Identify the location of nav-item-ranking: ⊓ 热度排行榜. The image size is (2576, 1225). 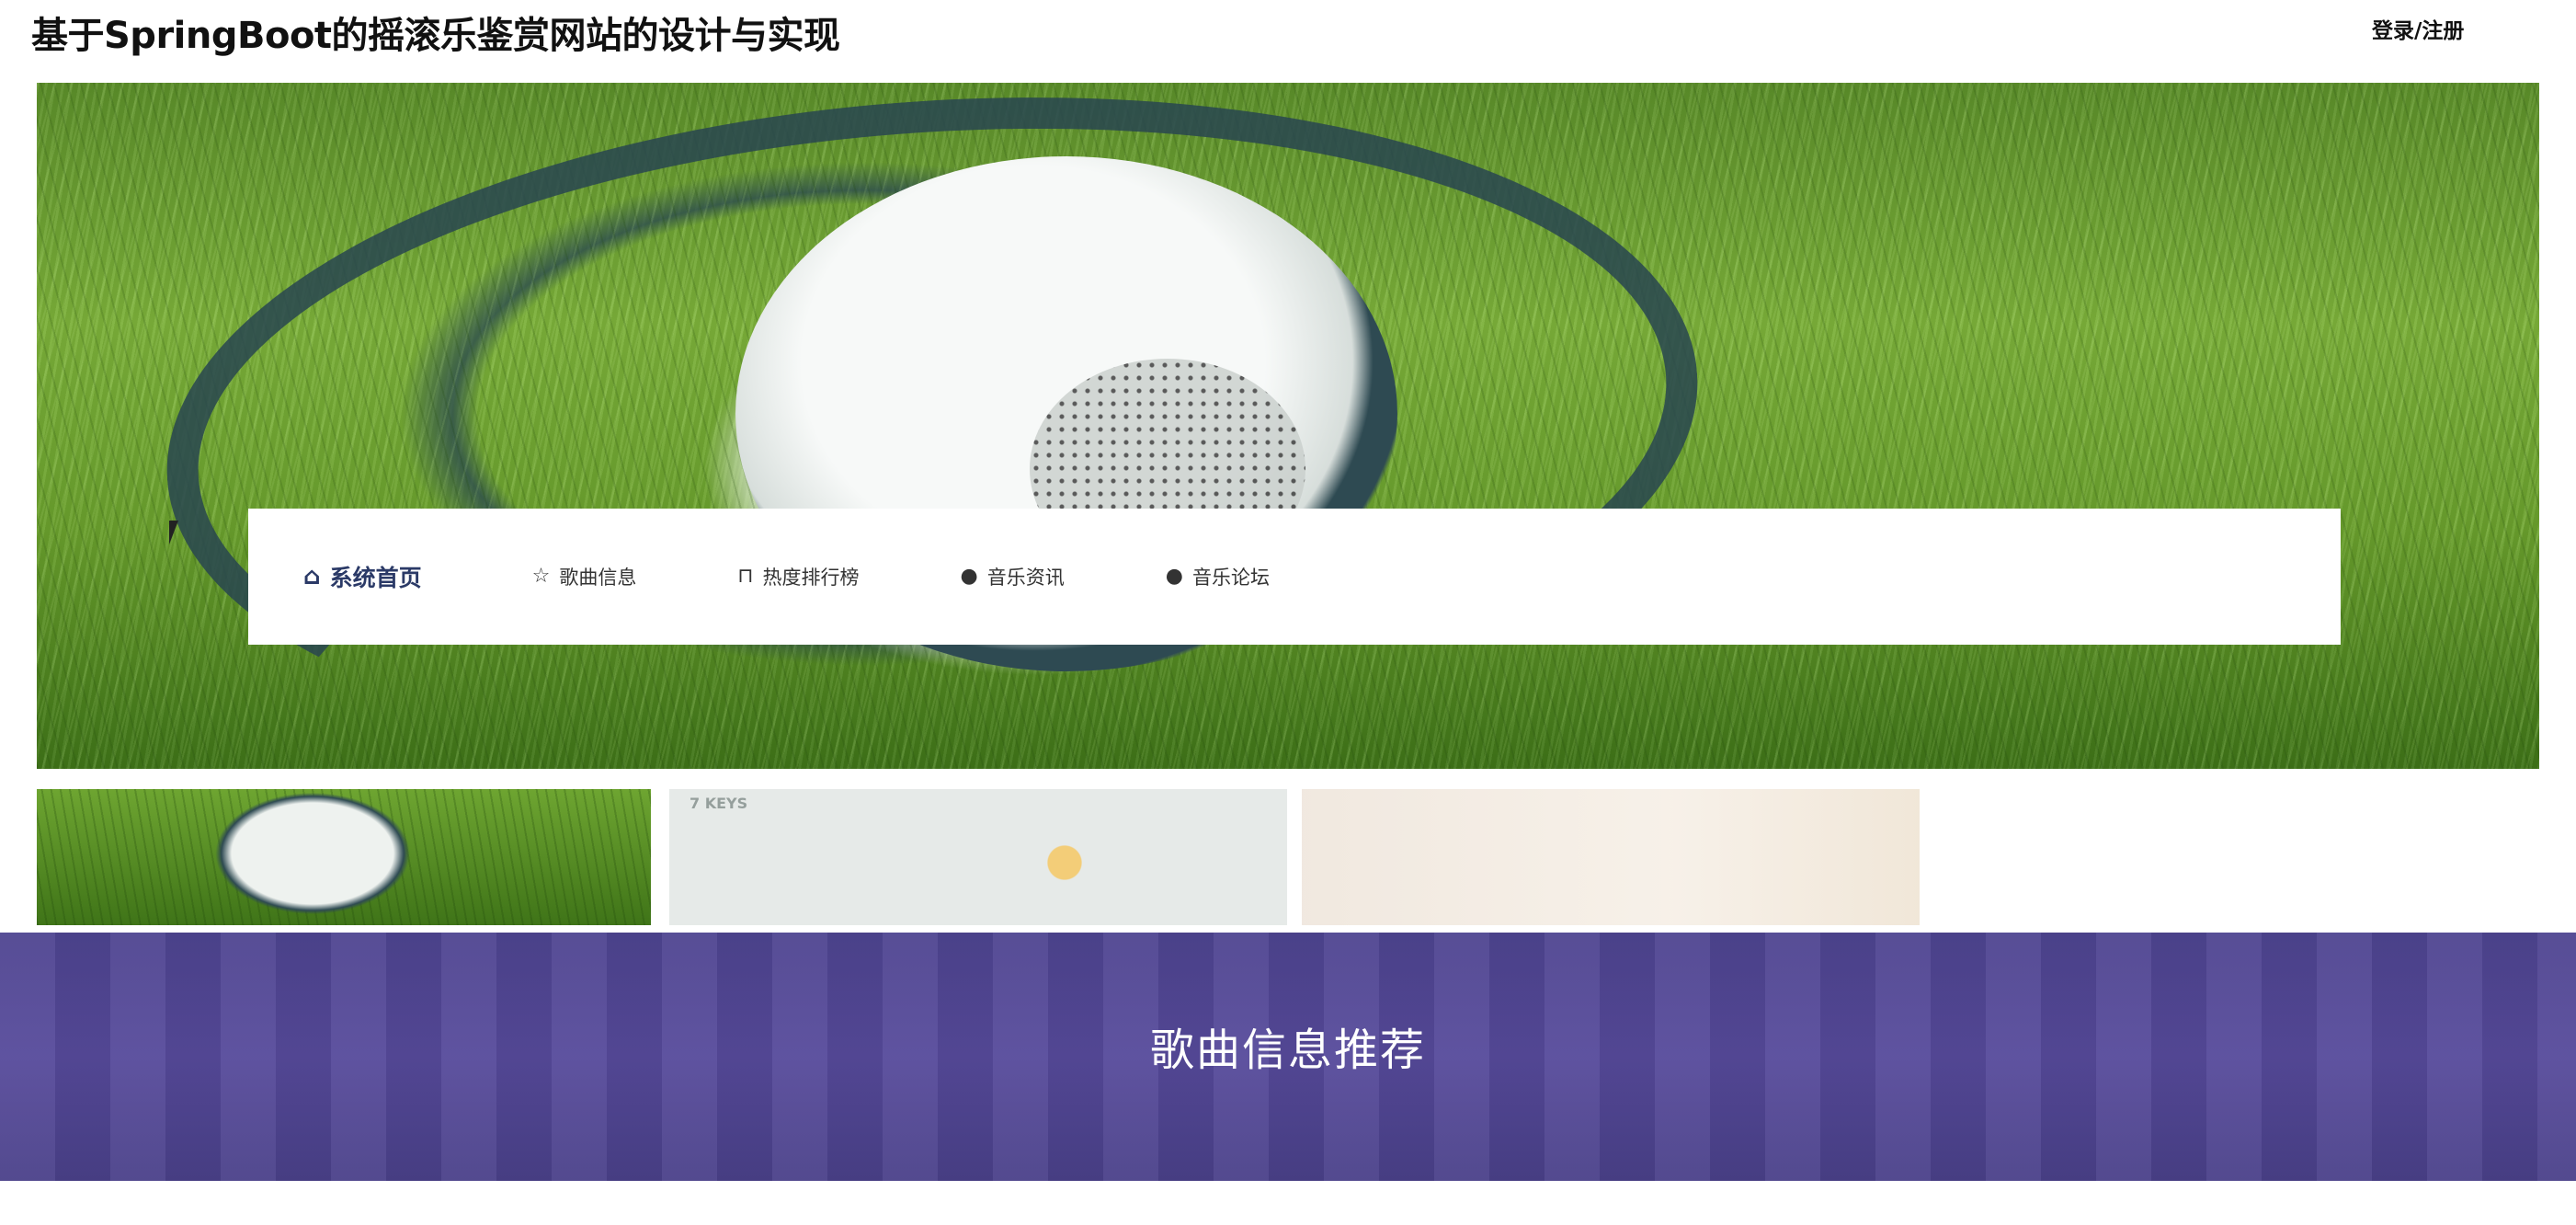
(798, 576).